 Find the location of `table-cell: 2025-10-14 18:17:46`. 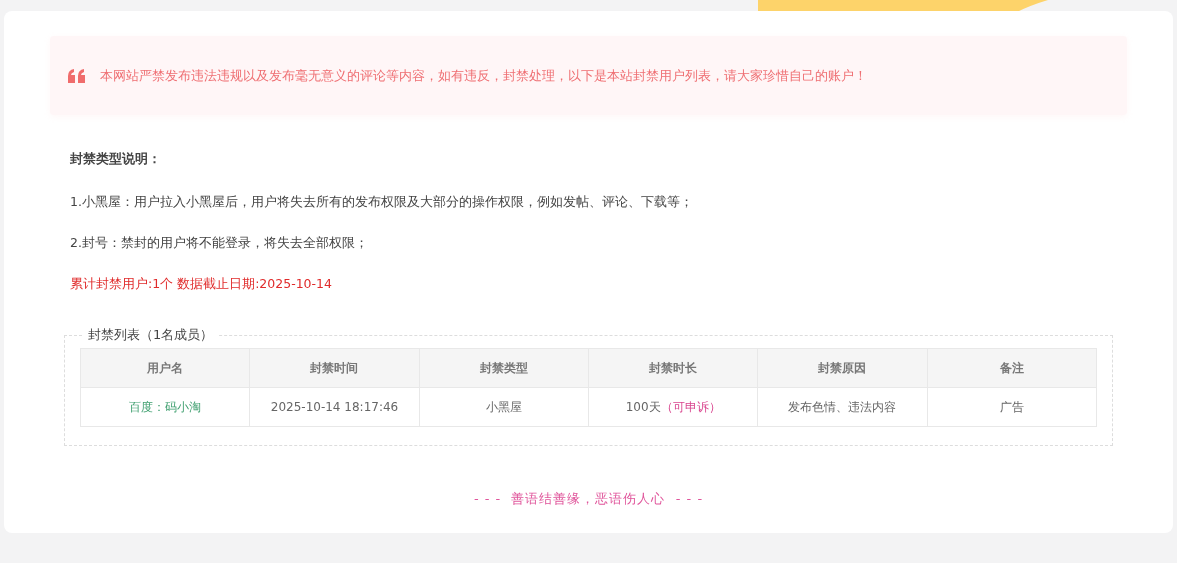

table-cell: 2025-10-14 18:17:46 is located at coordinates (334, 407).